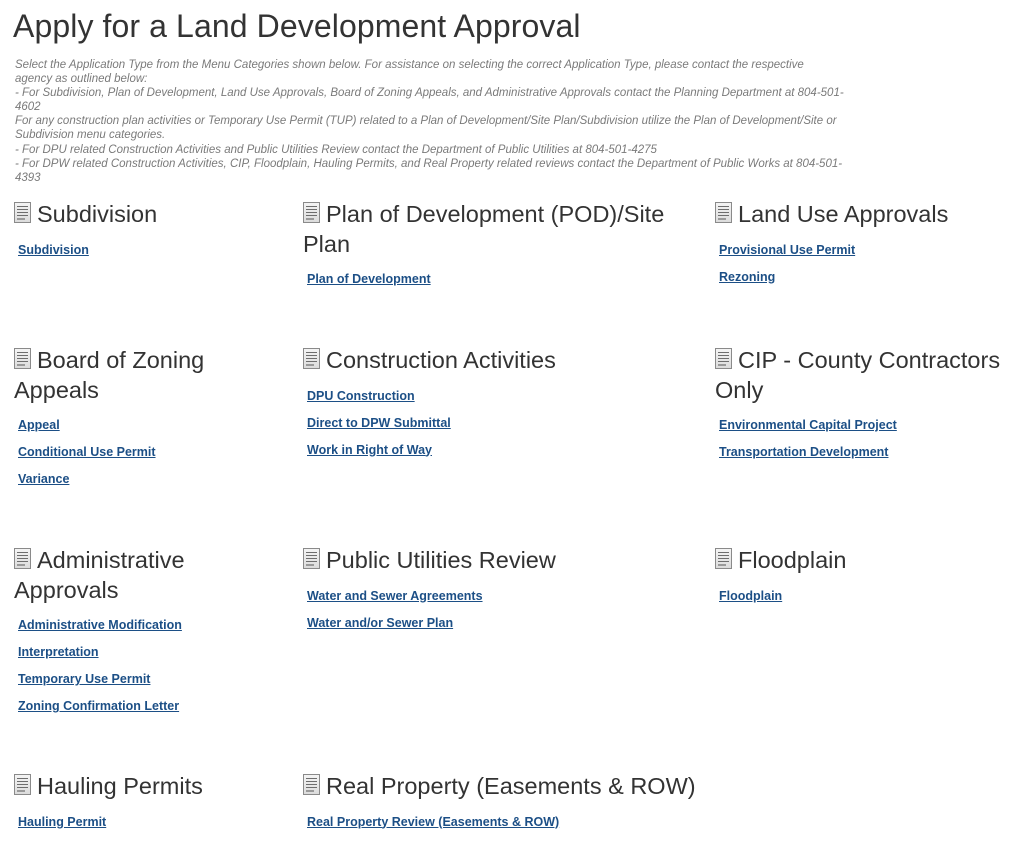  What do you see at coordinates (508, 787) in the screenshot?
I see `category-title: Real Property (Easements & ROW)` at bounding box center [508, 787].